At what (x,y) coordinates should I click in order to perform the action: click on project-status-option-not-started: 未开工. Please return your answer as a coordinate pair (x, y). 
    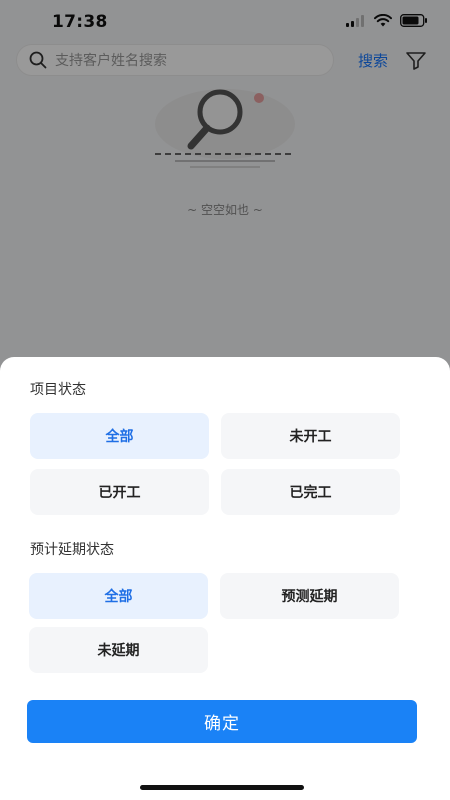
    Looking at the image, I should click on (310, 436).